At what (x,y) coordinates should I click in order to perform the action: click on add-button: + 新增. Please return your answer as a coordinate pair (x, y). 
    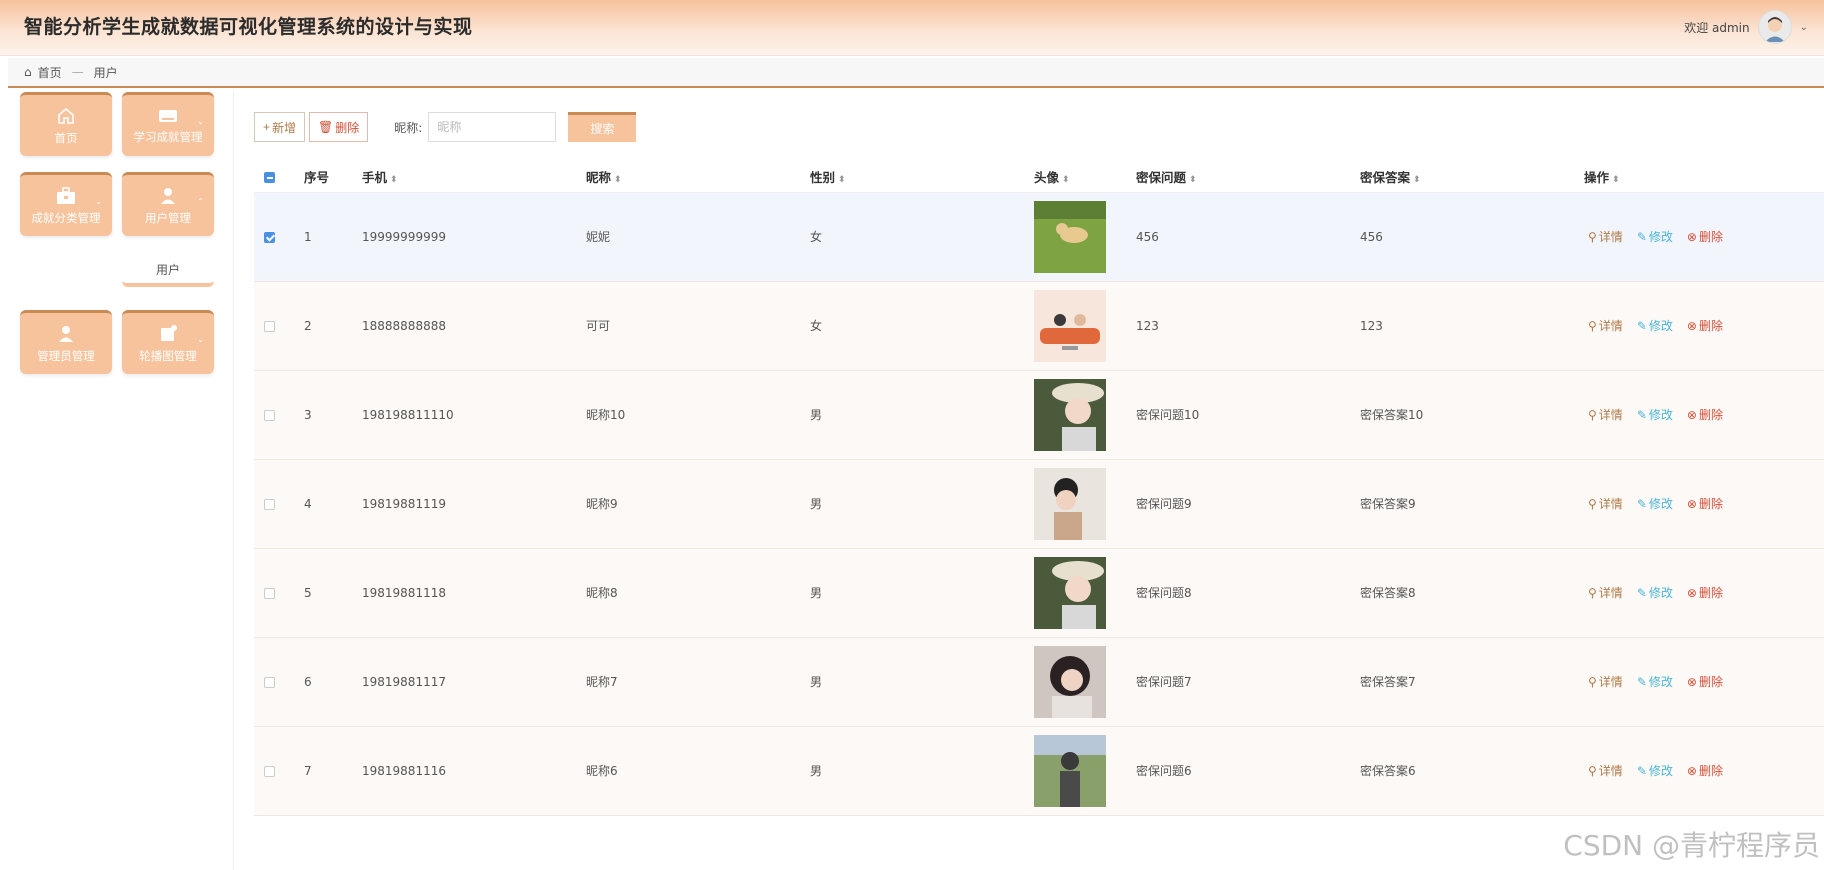
    Looking at the image, I should click on (280, 127).